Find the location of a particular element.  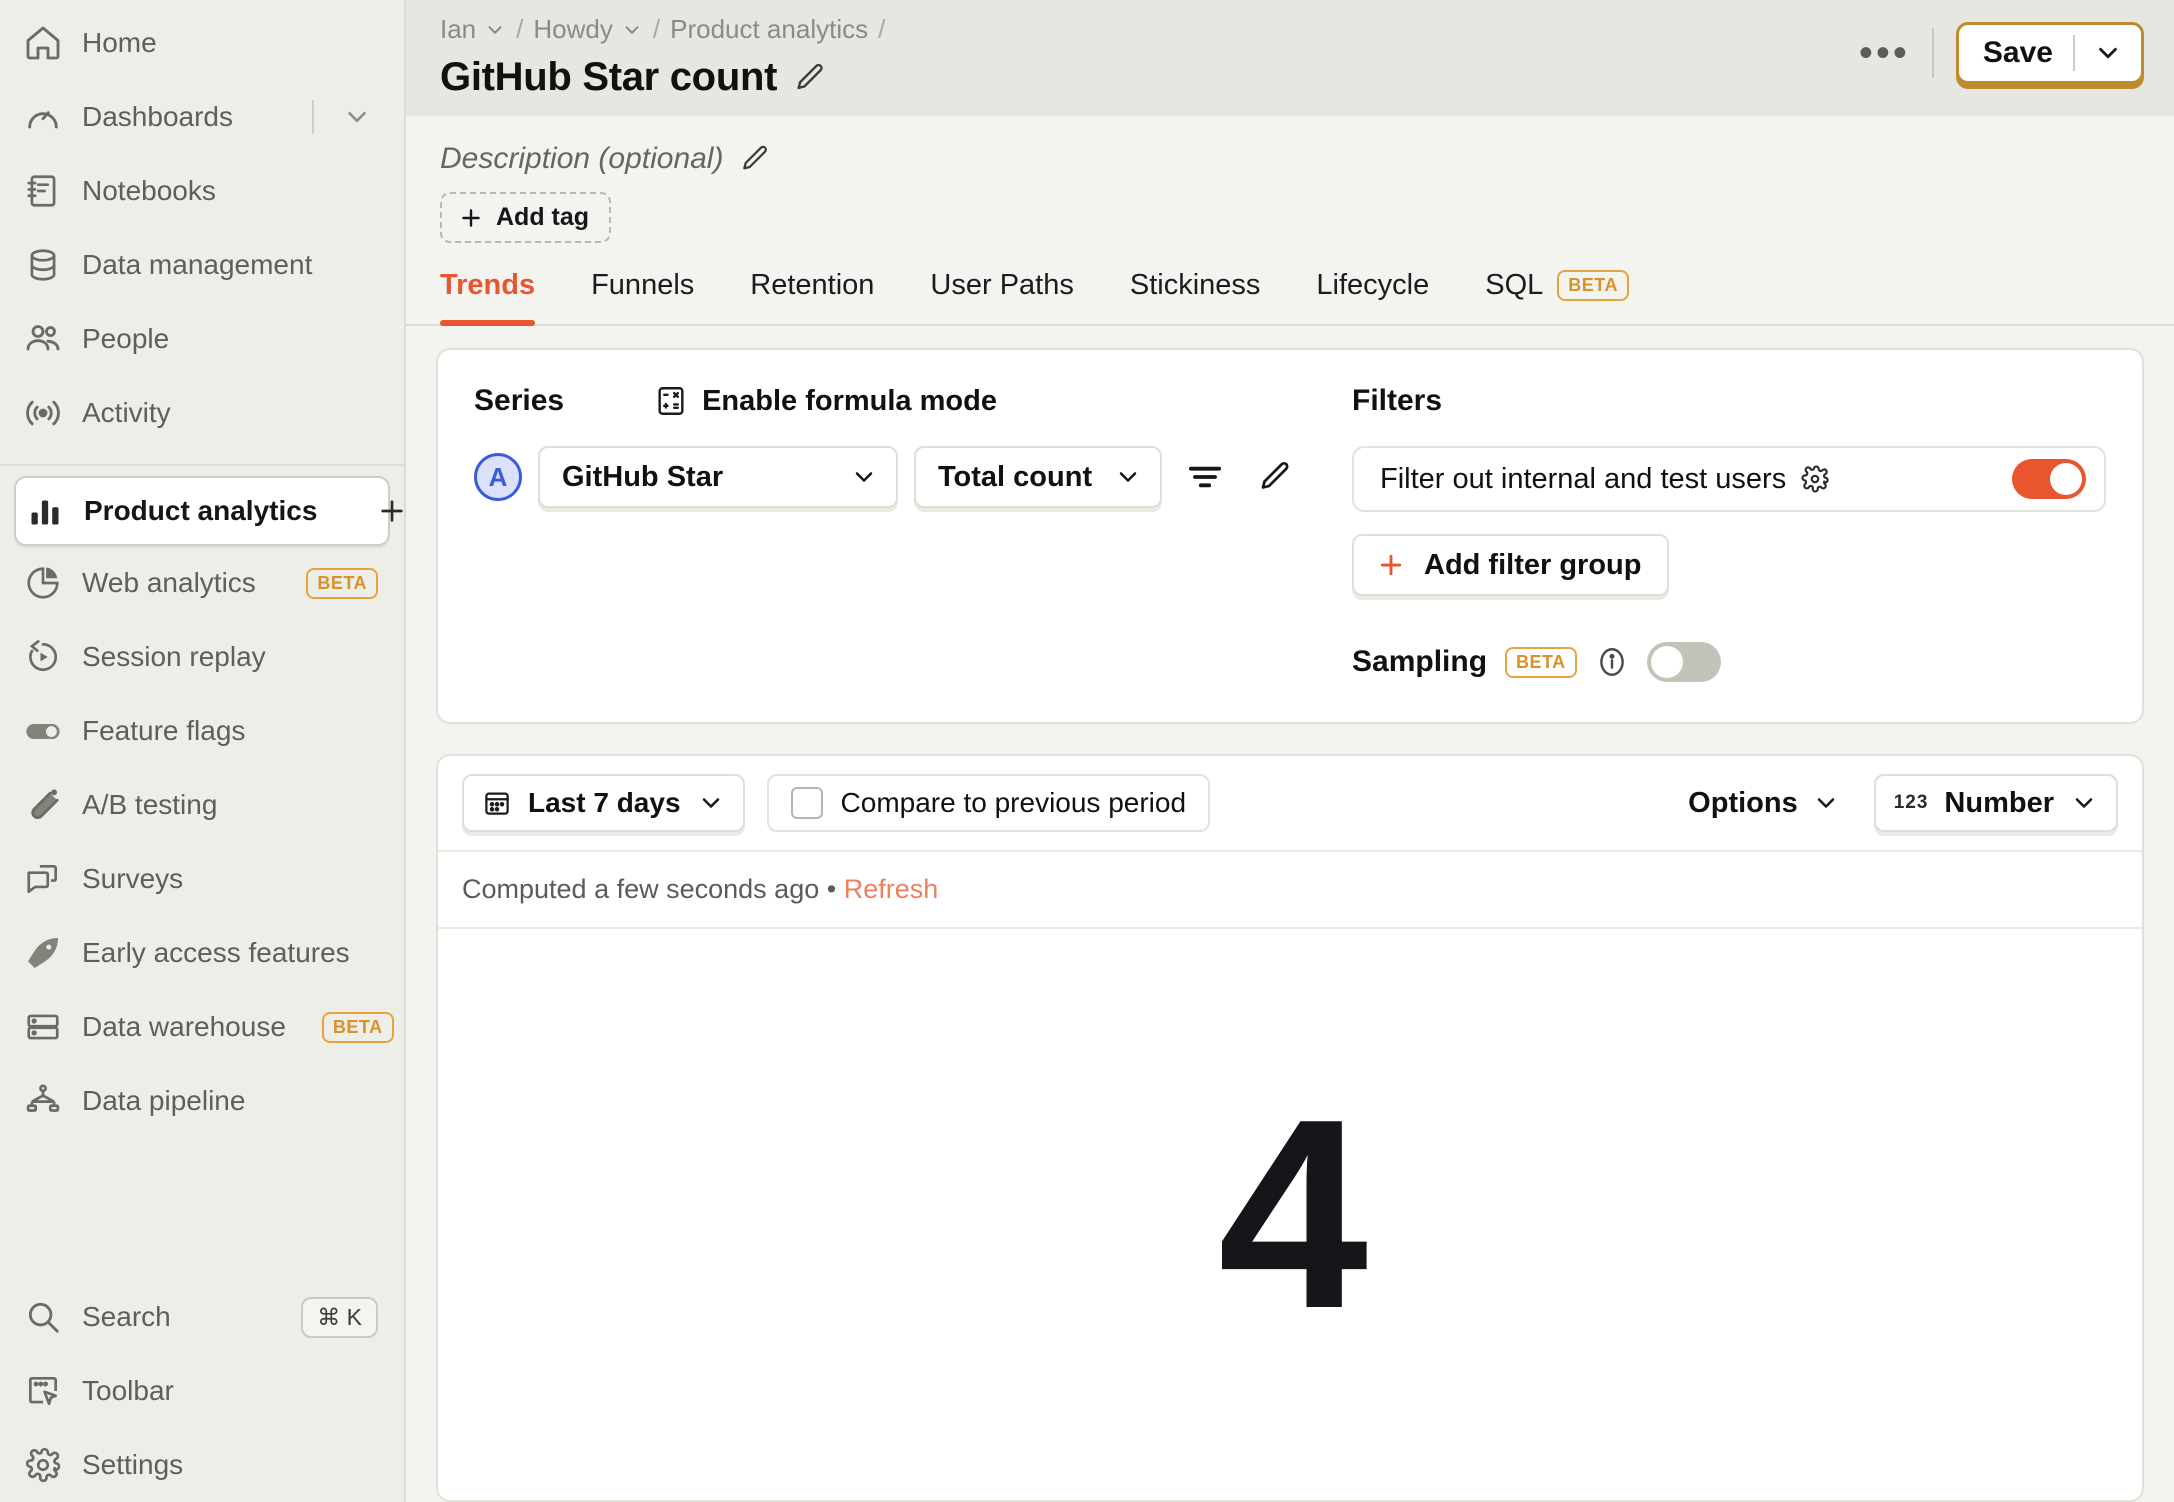

options-dropdown: Options is located at coordinates (1764, 803).